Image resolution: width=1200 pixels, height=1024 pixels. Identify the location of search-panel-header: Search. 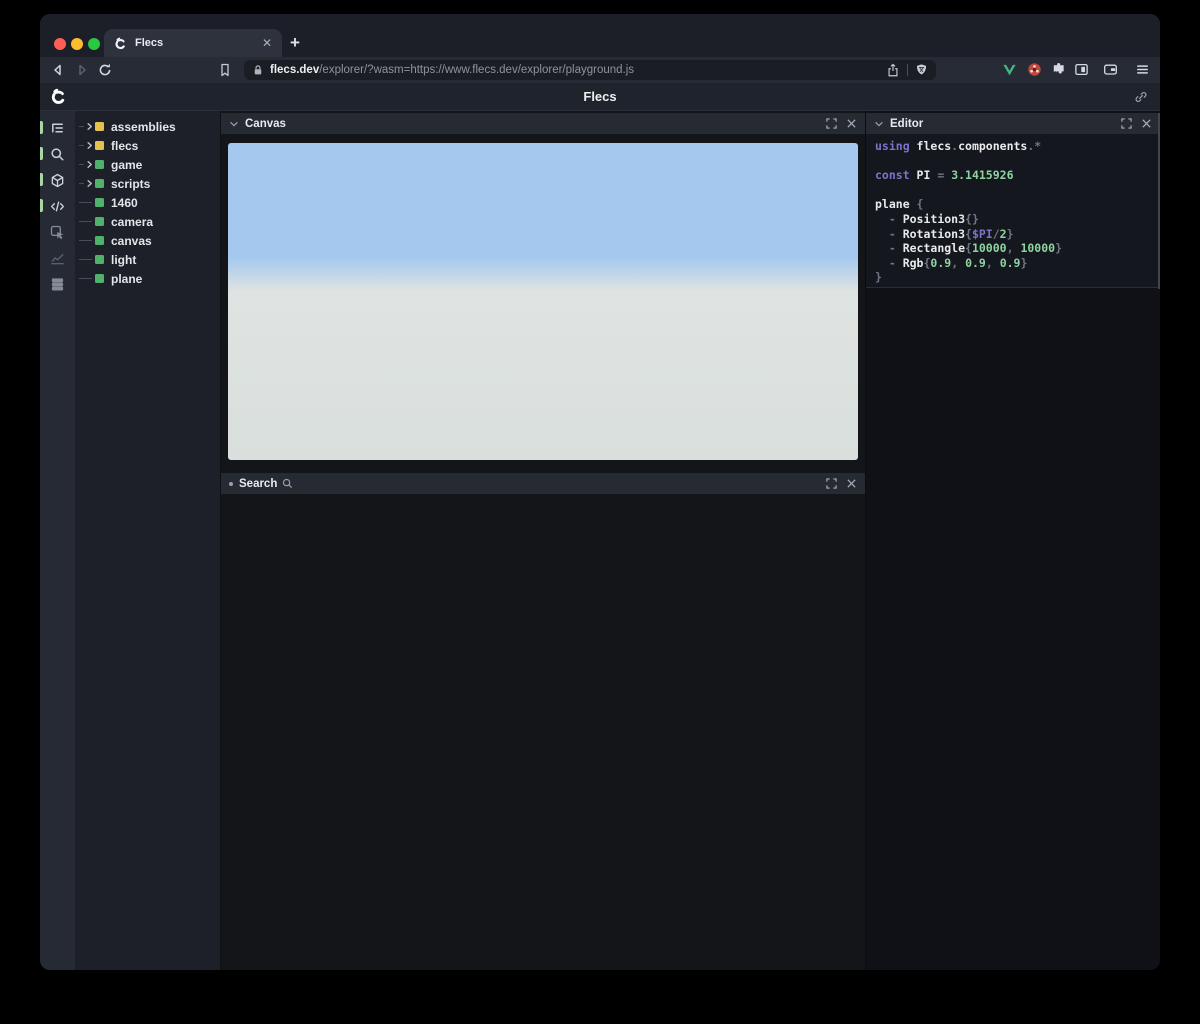
(543, 483).